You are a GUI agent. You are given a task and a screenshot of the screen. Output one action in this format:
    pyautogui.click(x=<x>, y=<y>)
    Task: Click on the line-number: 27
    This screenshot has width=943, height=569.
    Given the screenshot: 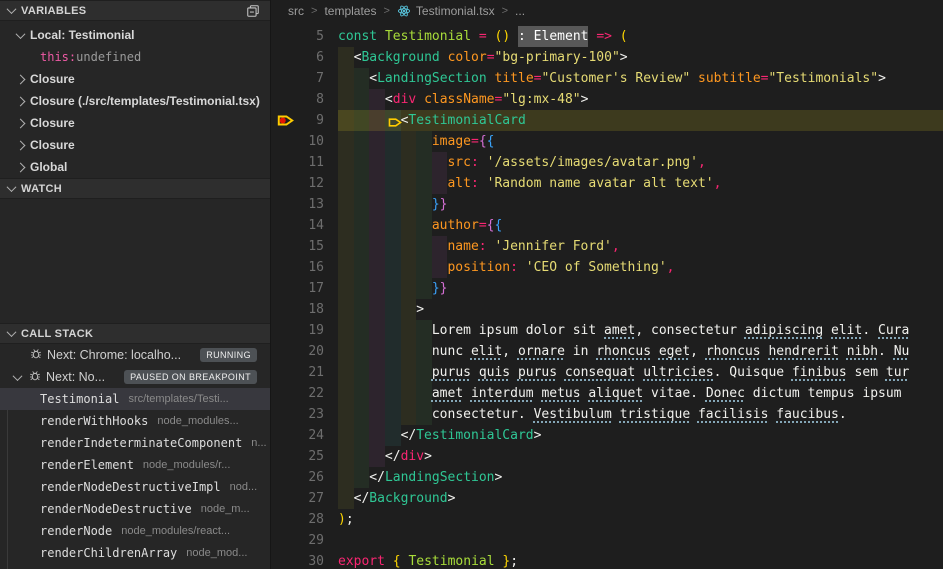 What is the action you would take?
    pyautogui.click(x=298, y=498)
    